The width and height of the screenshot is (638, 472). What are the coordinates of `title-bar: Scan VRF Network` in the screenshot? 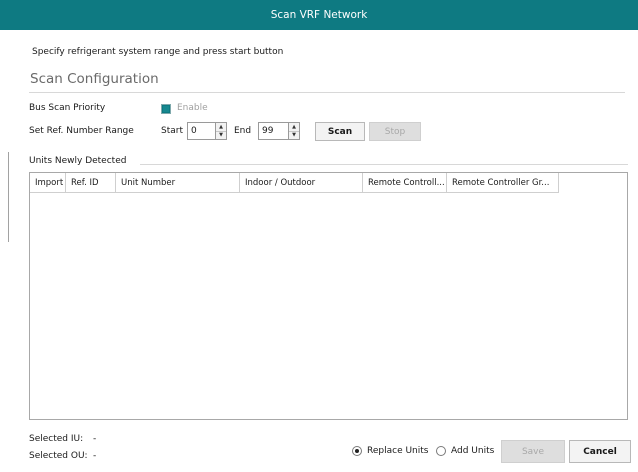 It's located at (319, 15).